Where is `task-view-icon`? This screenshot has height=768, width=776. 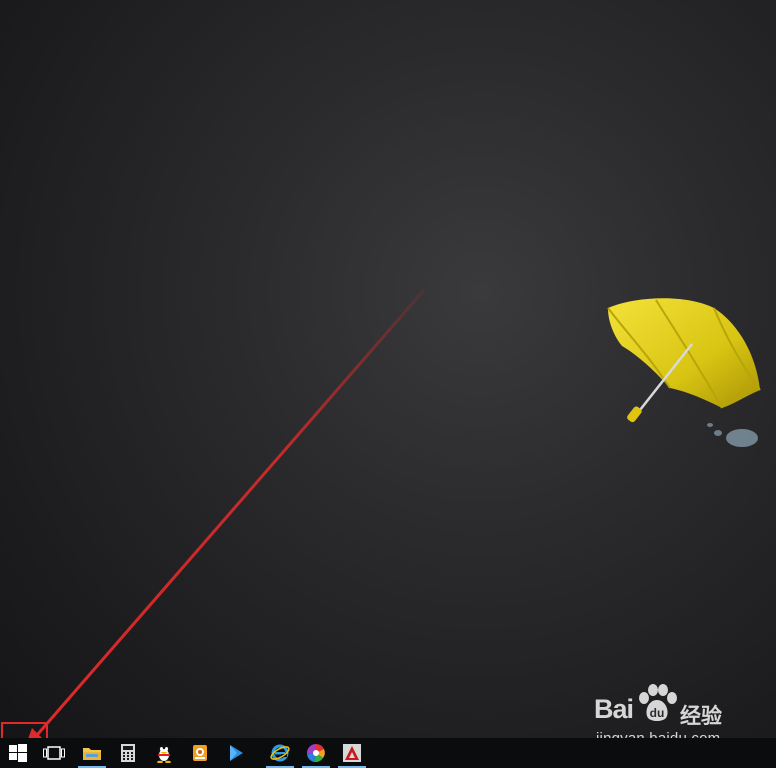 task-view-icon is located at coordinates (54, 753).